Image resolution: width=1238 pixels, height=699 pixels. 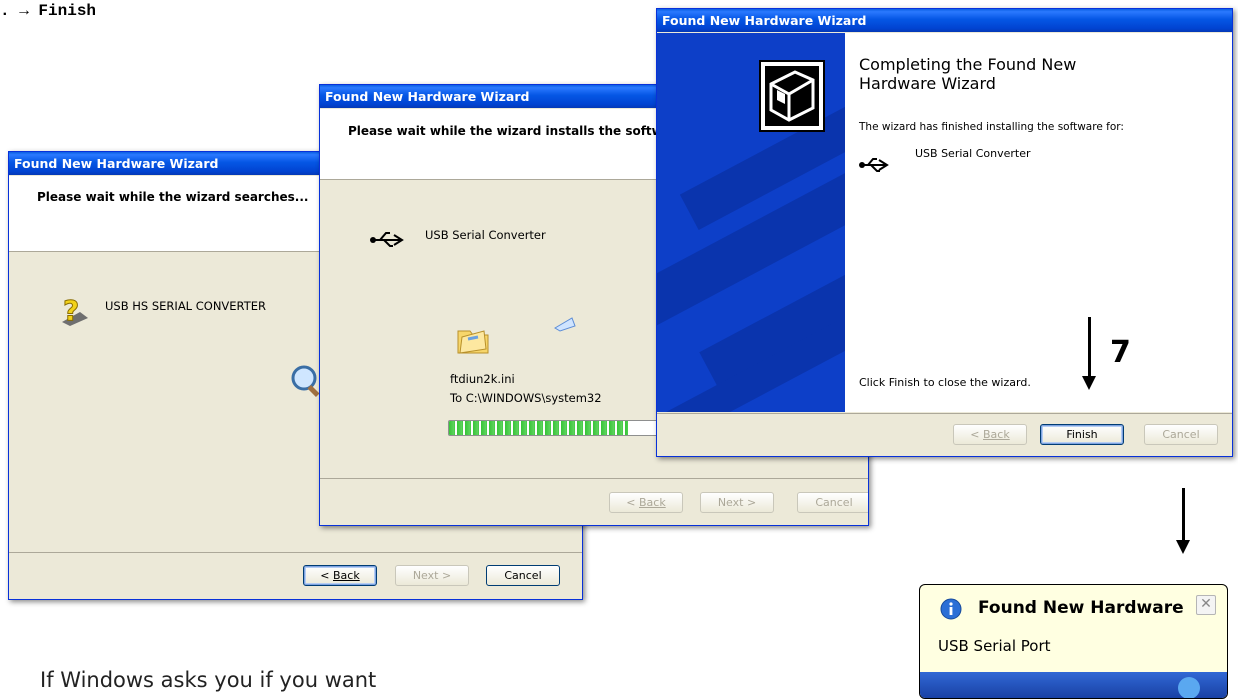 I want to click on destination-path: To C:\WINDOWS\system32, so click(x=526, y=398).